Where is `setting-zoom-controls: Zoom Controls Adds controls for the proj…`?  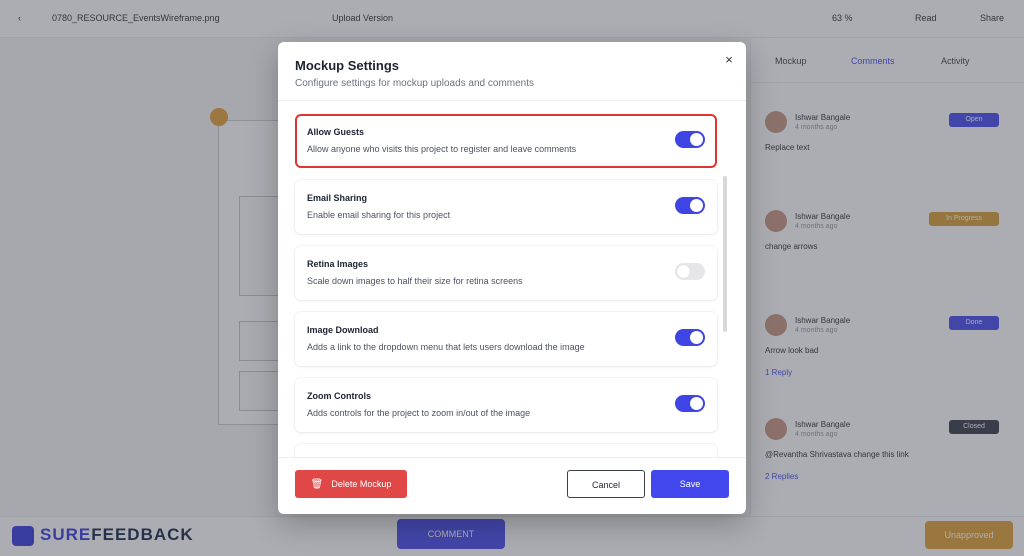
setting-zoom-controls: Zoom Controls Adds controls for the proj… is located at coordinates (506, 405).